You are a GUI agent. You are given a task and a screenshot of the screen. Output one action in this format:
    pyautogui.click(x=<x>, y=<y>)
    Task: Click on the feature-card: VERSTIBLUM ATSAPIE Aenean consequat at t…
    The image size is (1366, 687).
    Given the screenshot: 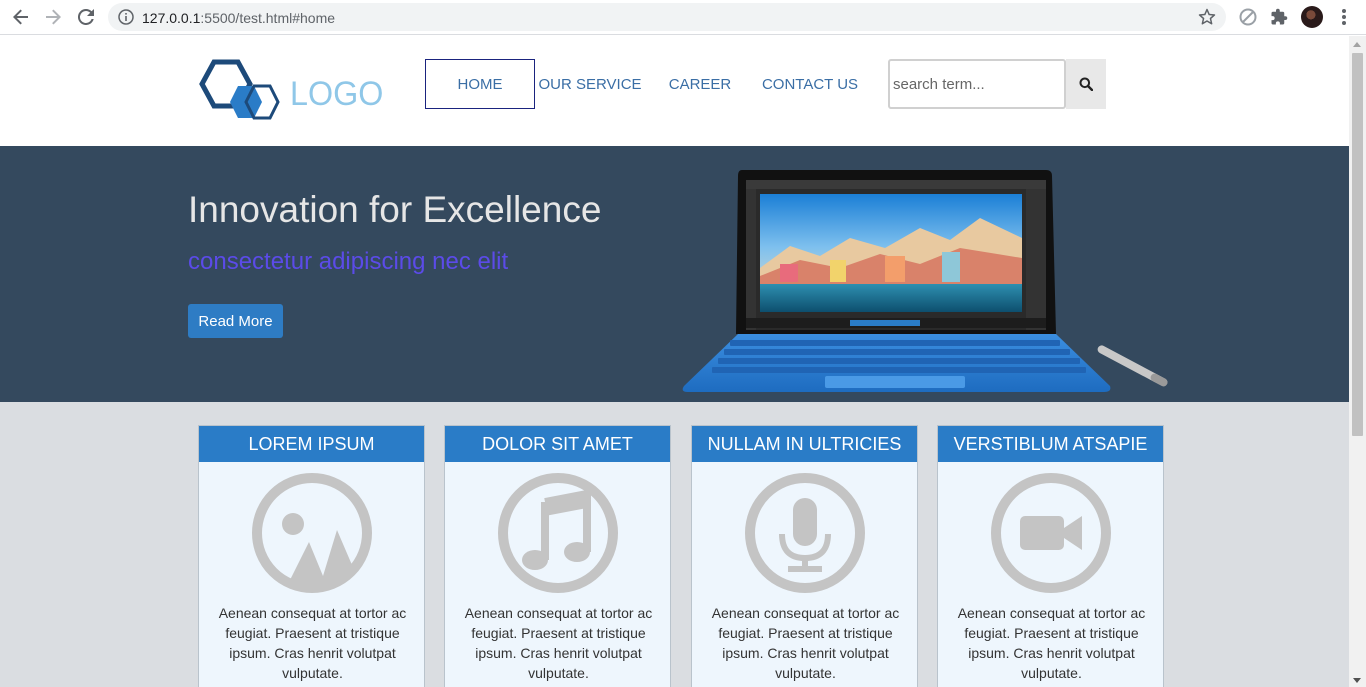 What is the action you would take?
    pyautogui.click(x=1050, y=556)
    